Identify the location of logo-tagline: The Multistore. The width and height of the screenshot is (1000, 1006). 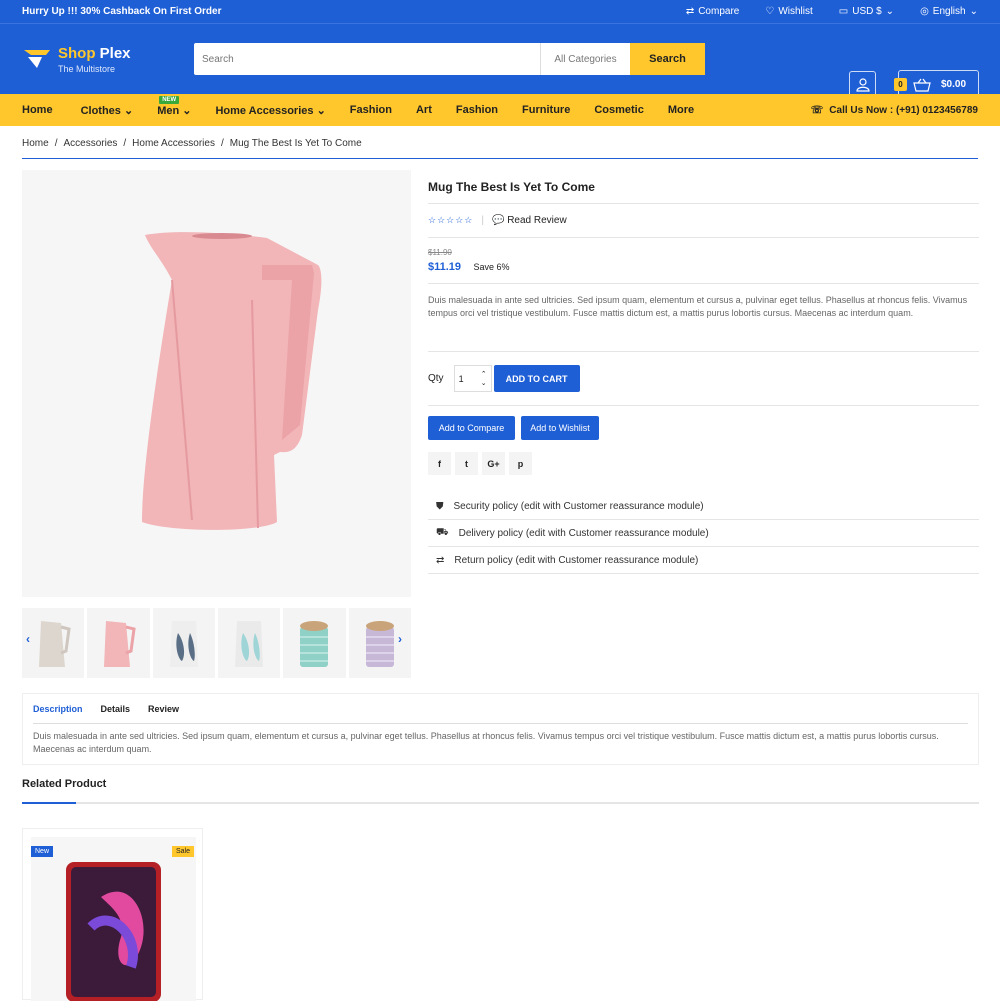
(87, 68).